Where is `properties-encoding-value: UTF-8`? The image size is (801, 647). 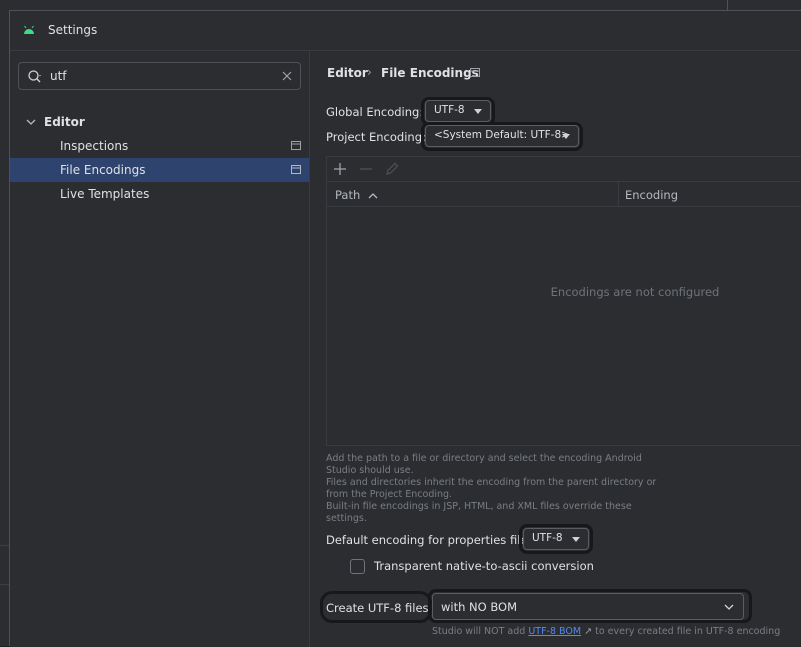
properties-encoding-value: UTF-8 is located at coordinates (547, 538).